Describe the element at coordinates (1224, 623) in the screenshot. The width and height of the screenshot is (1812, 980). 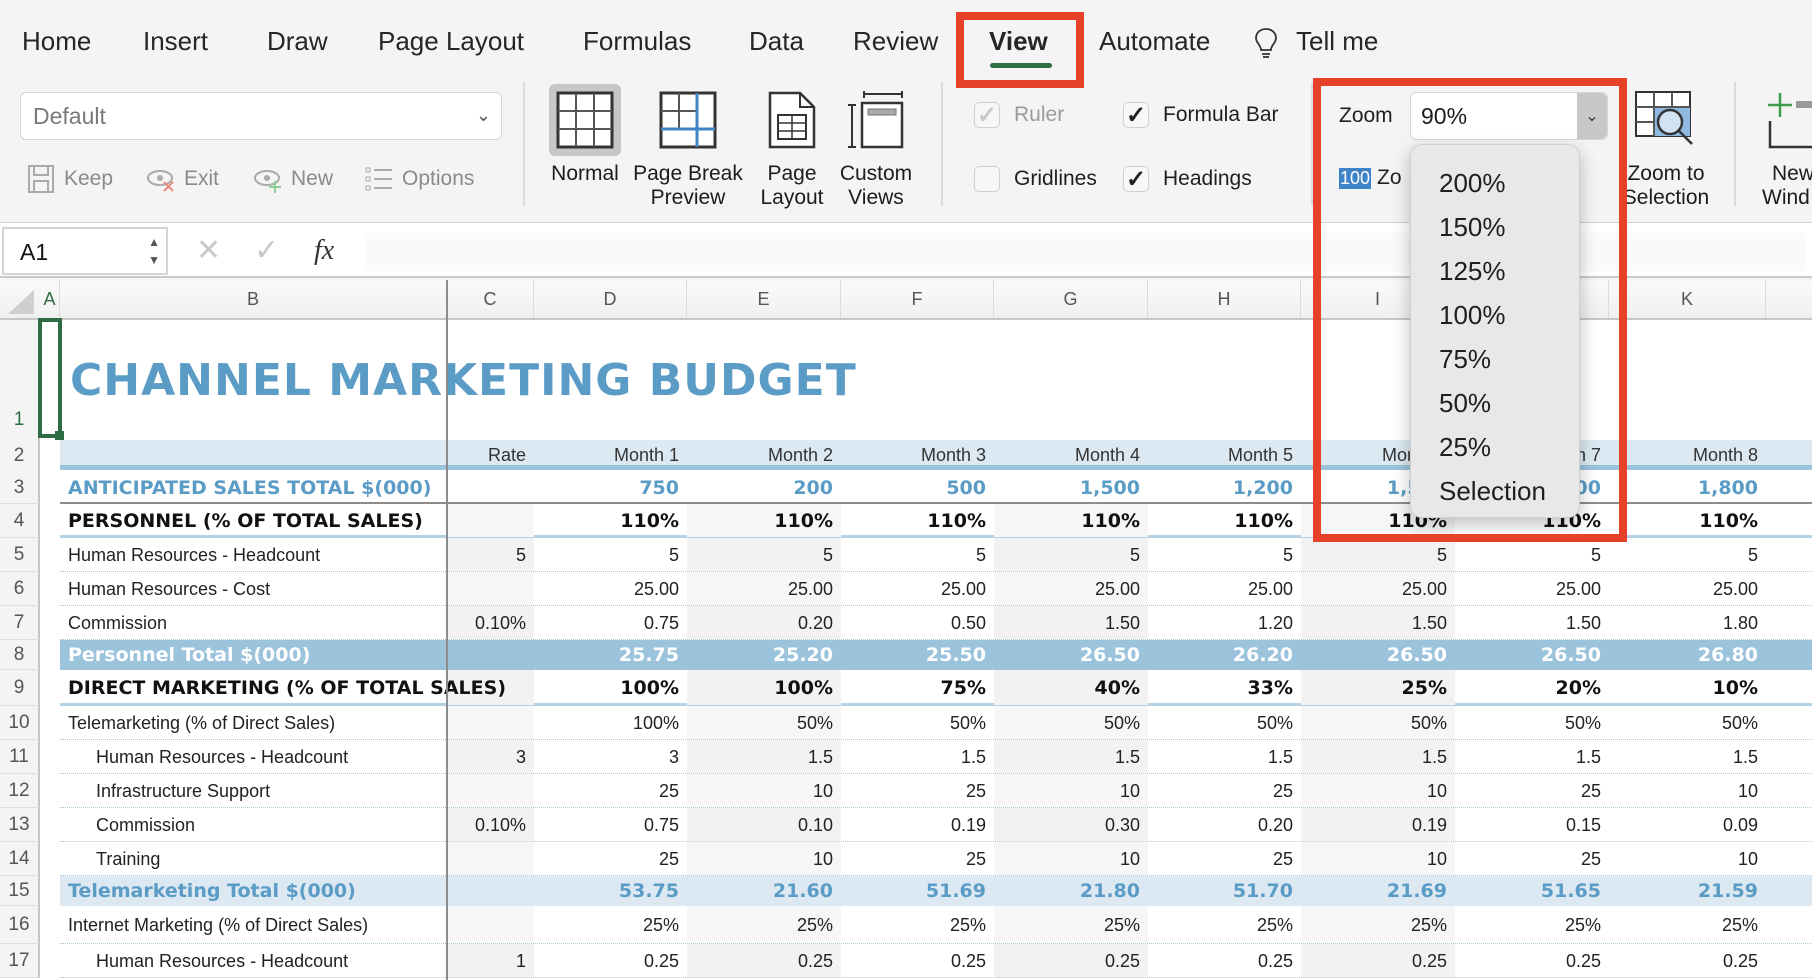
I see `value-cell: 1.20` at that location.